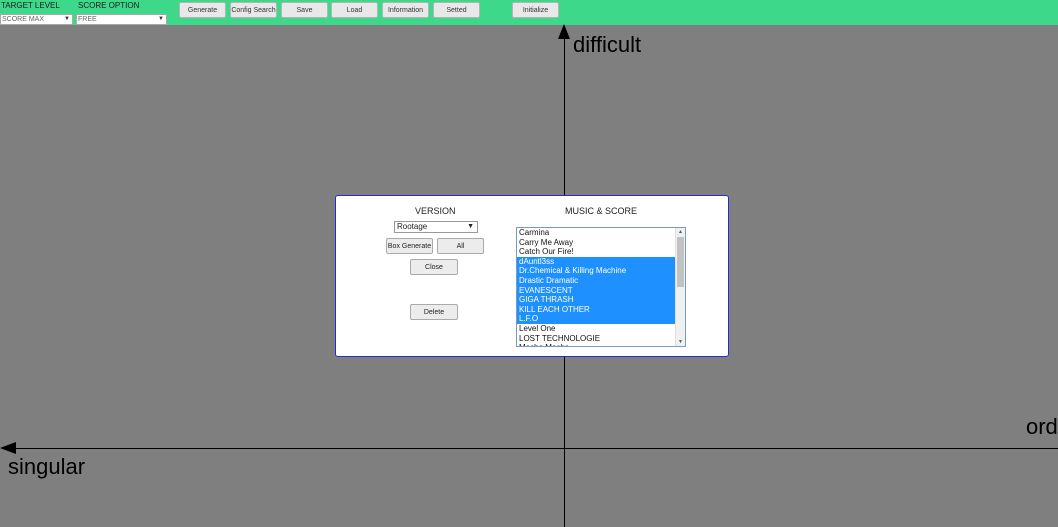  I want to click on delete-button: Delete, so click(434, 312).